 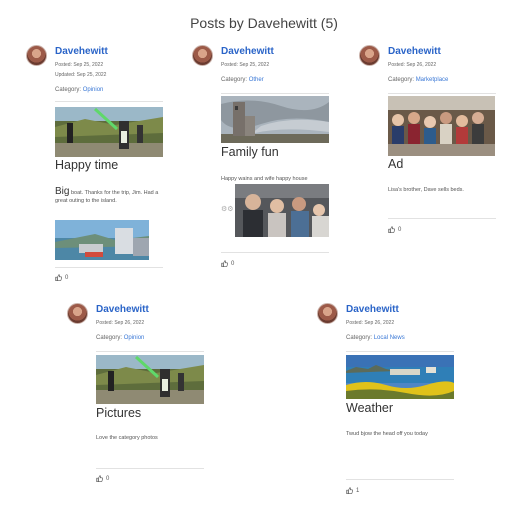 I want to click on post-title: Happy time, so click(x=86, y=165).